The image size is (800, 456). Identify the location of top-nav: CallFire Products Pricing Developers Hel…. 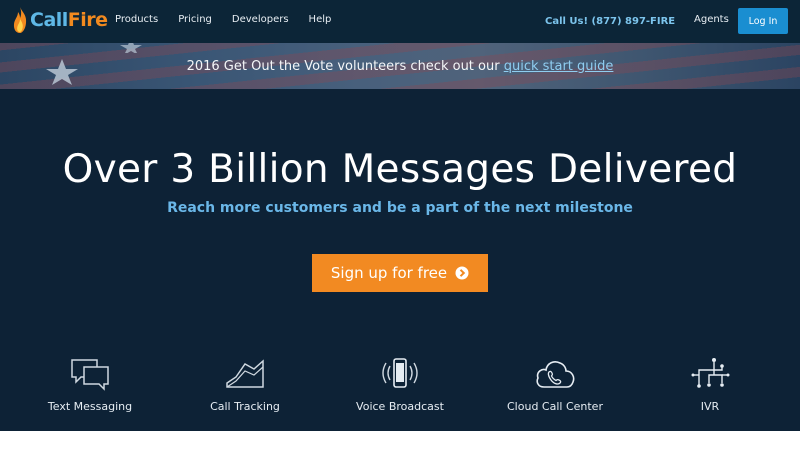
(400, 21).